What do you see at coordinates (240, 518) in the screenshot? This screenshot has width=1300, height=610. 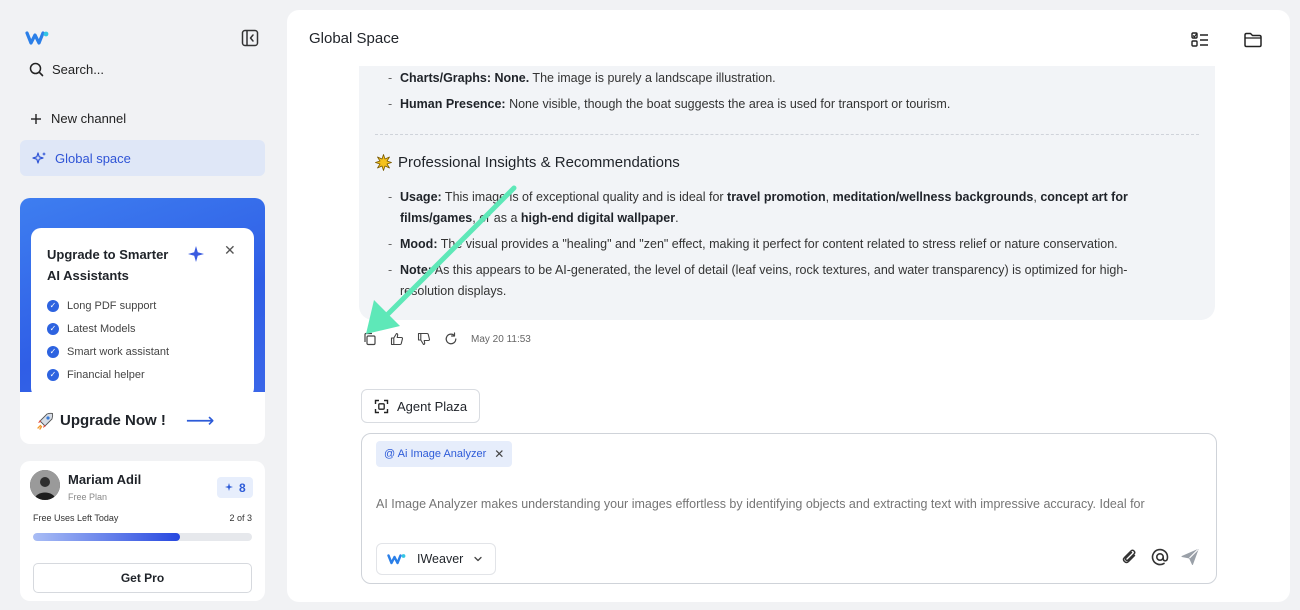 I see `free-uses-count: 2 of 3` at bounding box center [240, 518].